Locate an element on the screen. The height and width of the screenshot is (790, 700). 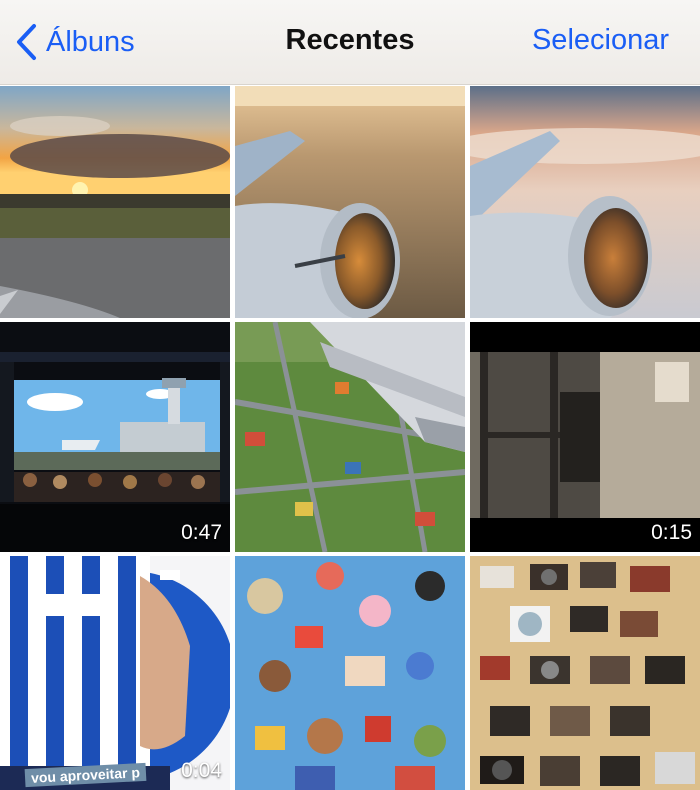
engine-over-land-image is located at coordinates (350, 202).